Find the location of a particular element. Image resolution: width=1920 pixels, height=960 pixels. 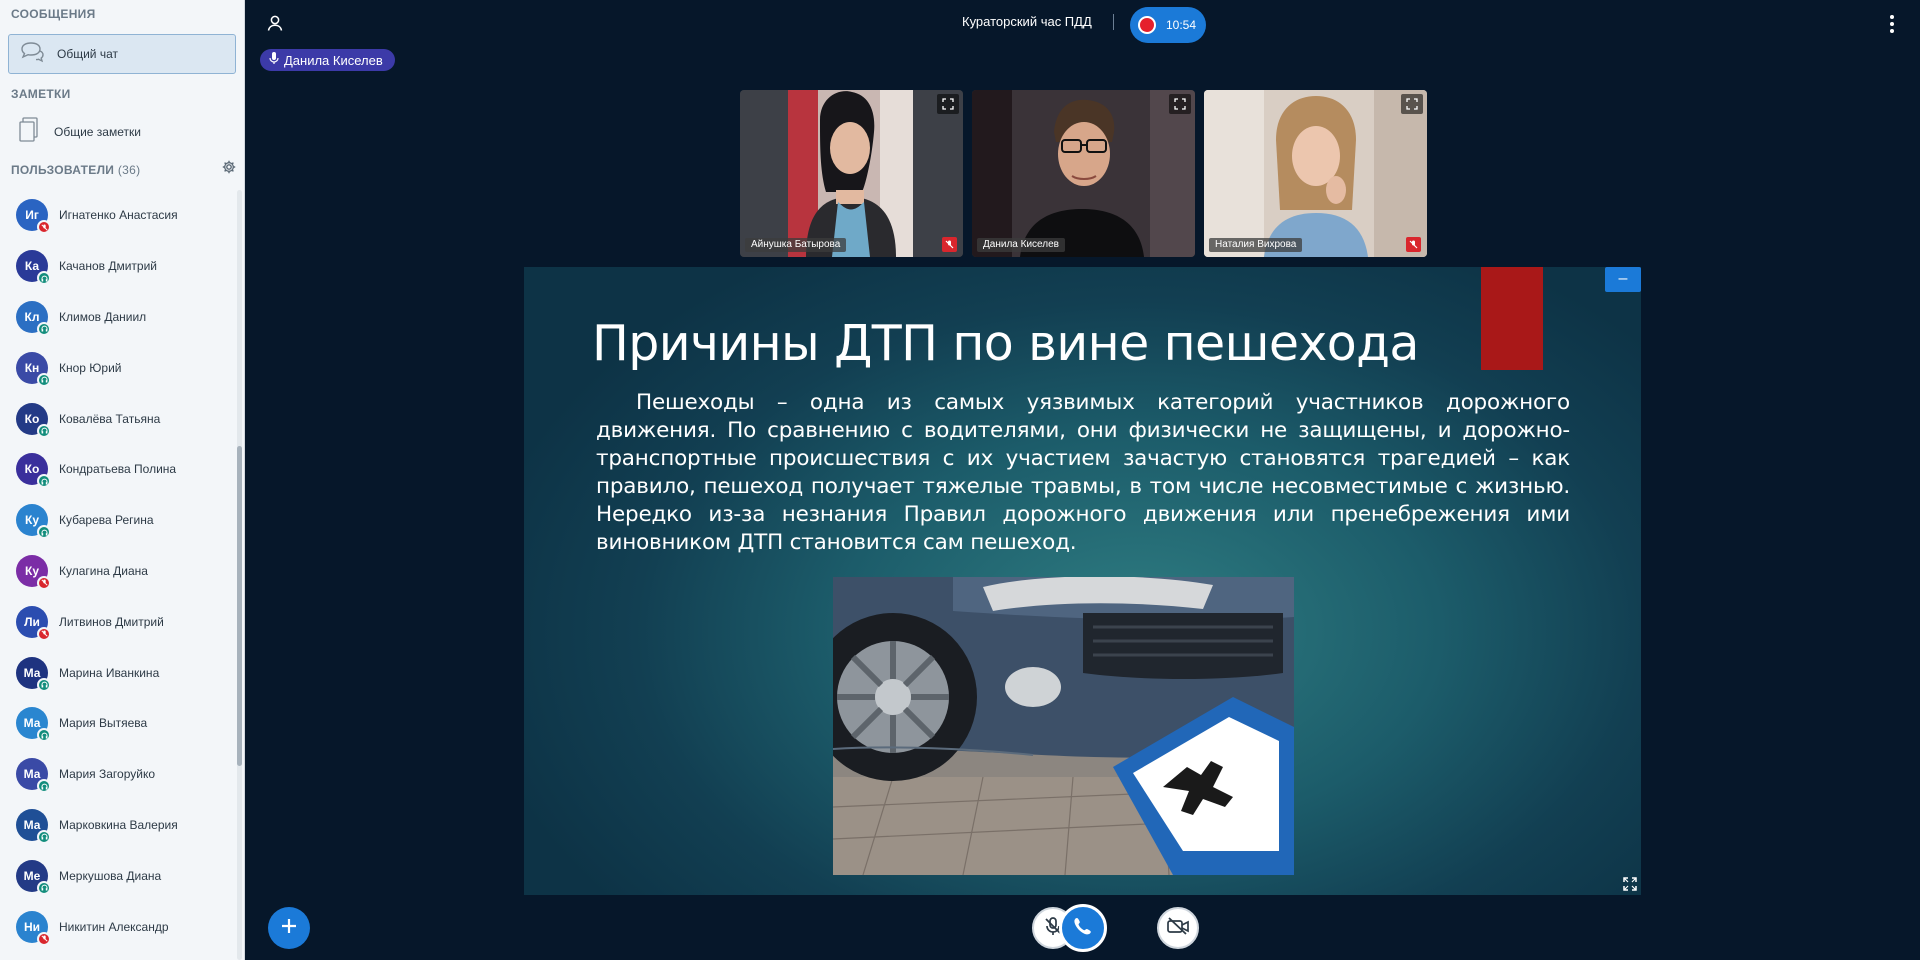

user-list-scrollbar is located at coordinates (239, 575).